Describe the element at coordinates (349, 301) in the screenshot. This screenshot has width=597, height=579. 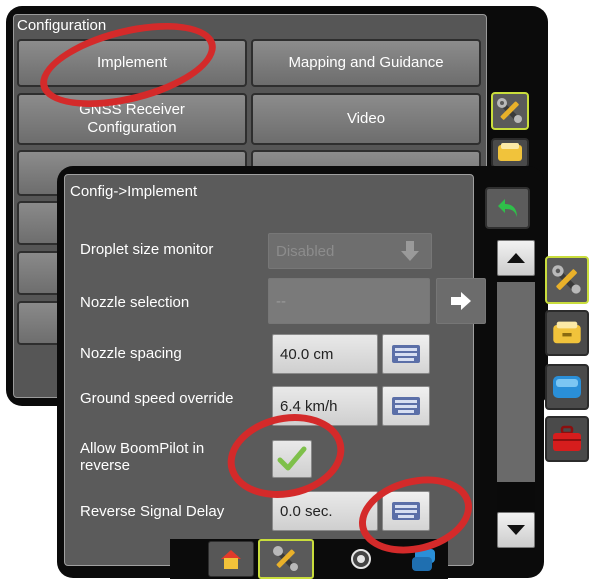
I see `nozzle-selection-field: --` at that location.